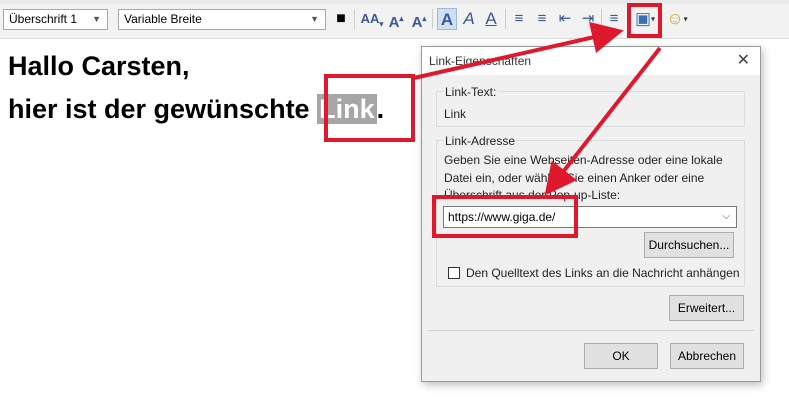  What do you see at coordinates (537, 108) in the screenshot?
I see `annotation-arrows` at bounding box center [537, 108].